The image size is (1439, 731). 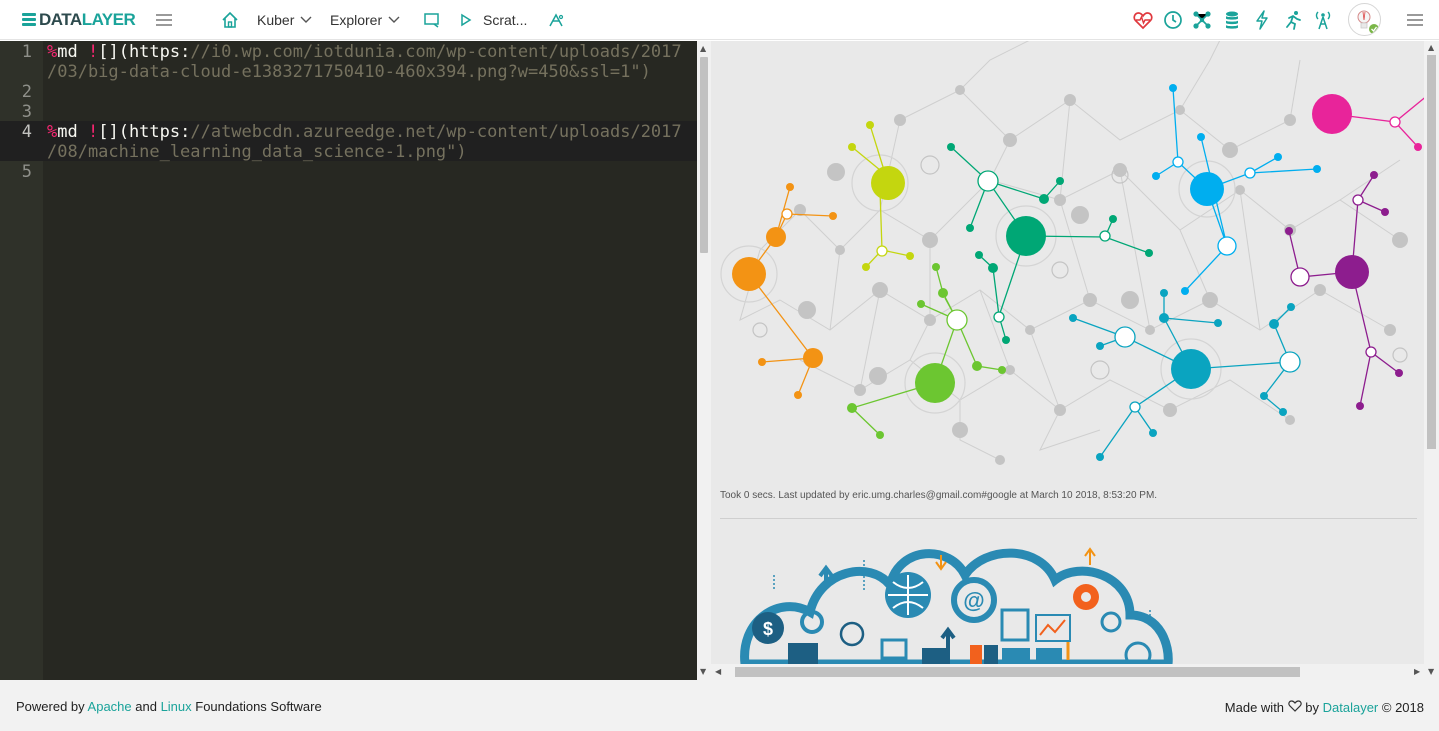 What do you see at coordinates (1351, 707) in the screenshot?
I see `datalayer-link: Datalayer` at bounding box center [1351, 707].